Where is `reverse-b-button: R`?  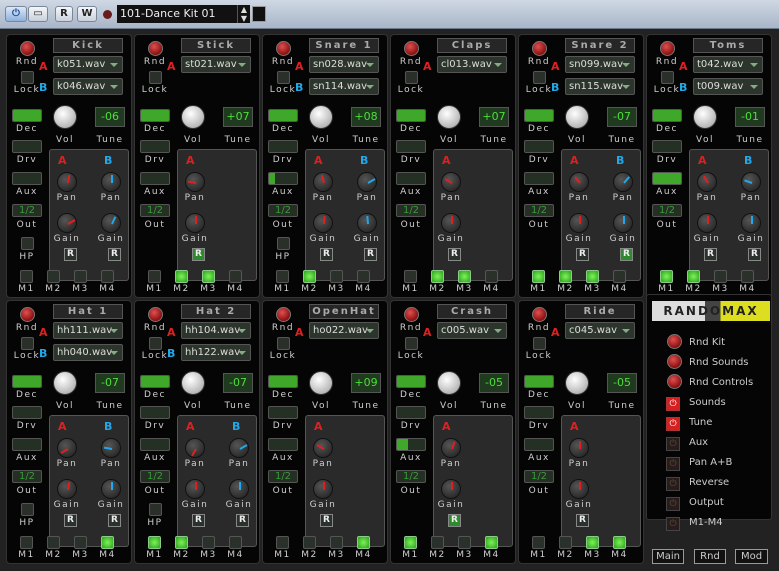 reverse-b-button: R is located at coordinates (754, 254).